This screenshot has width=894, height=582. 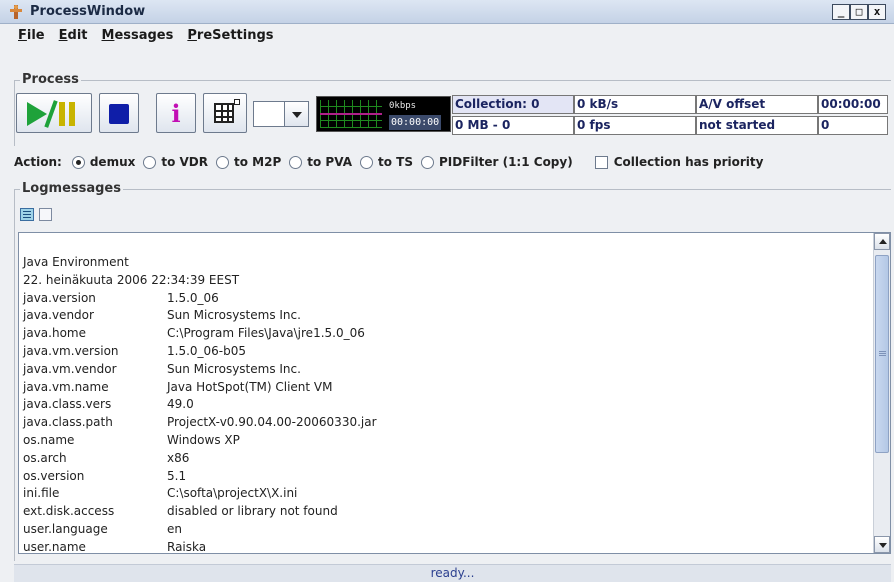 What do you see at coordinates (38, 162) in the screenshot?
I see `action-label: Action:` at bounding box center [38, 162].